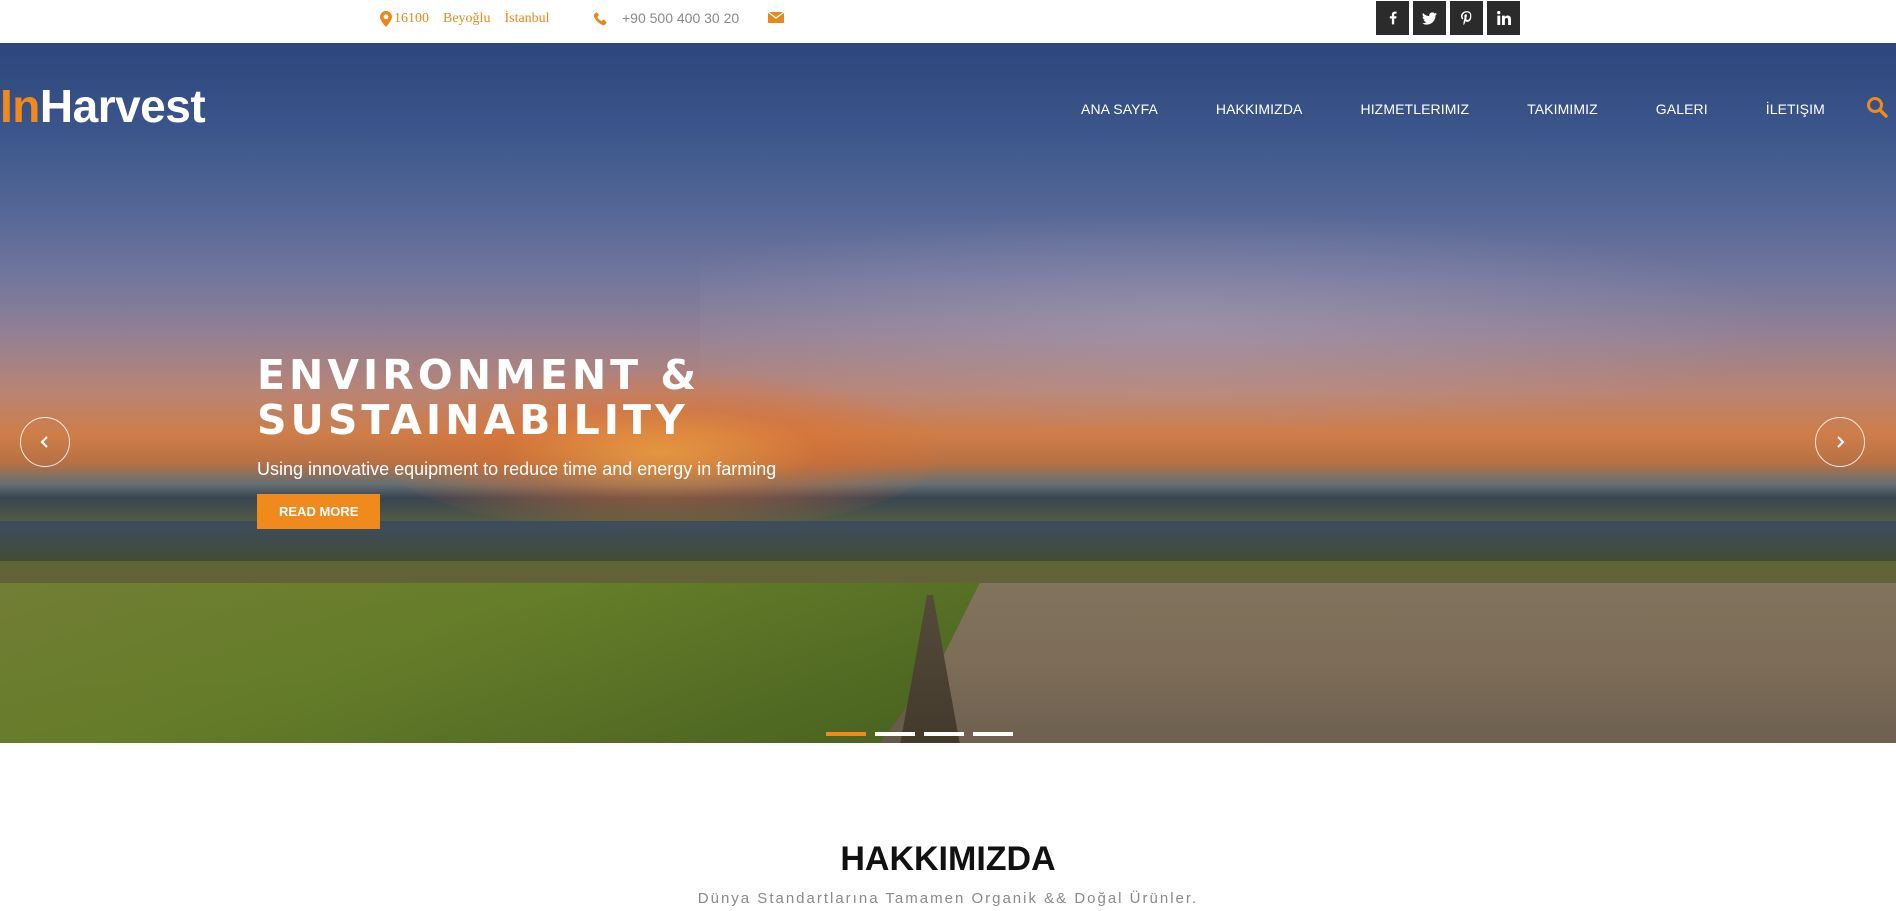 The height and width of the screenshot is (911, 1896). What do you see at coordinates (1466, 18) in the screenshot?
I see `pinterest-icon` at bounding box center [1466, 18].